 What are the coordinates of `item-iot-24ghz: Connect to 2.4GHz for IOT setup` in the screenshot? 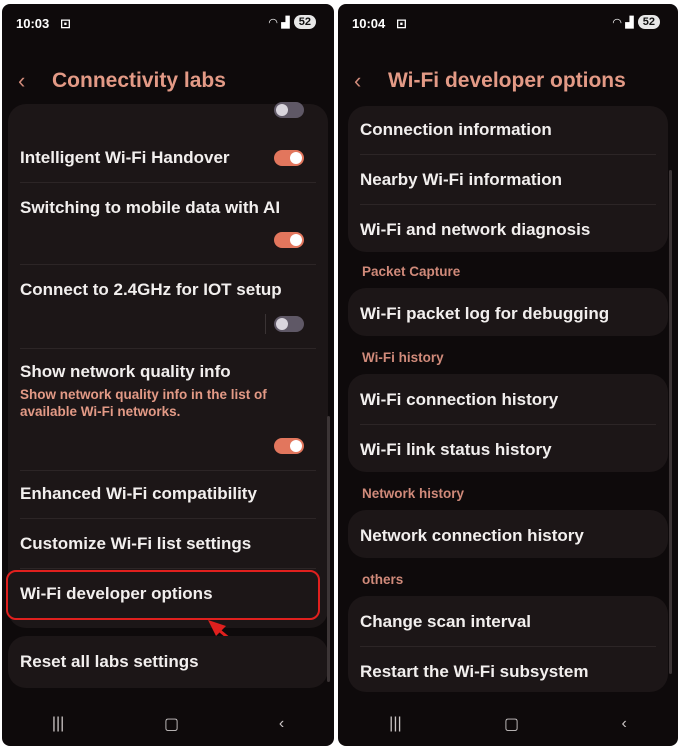 It's located at (168, 290).